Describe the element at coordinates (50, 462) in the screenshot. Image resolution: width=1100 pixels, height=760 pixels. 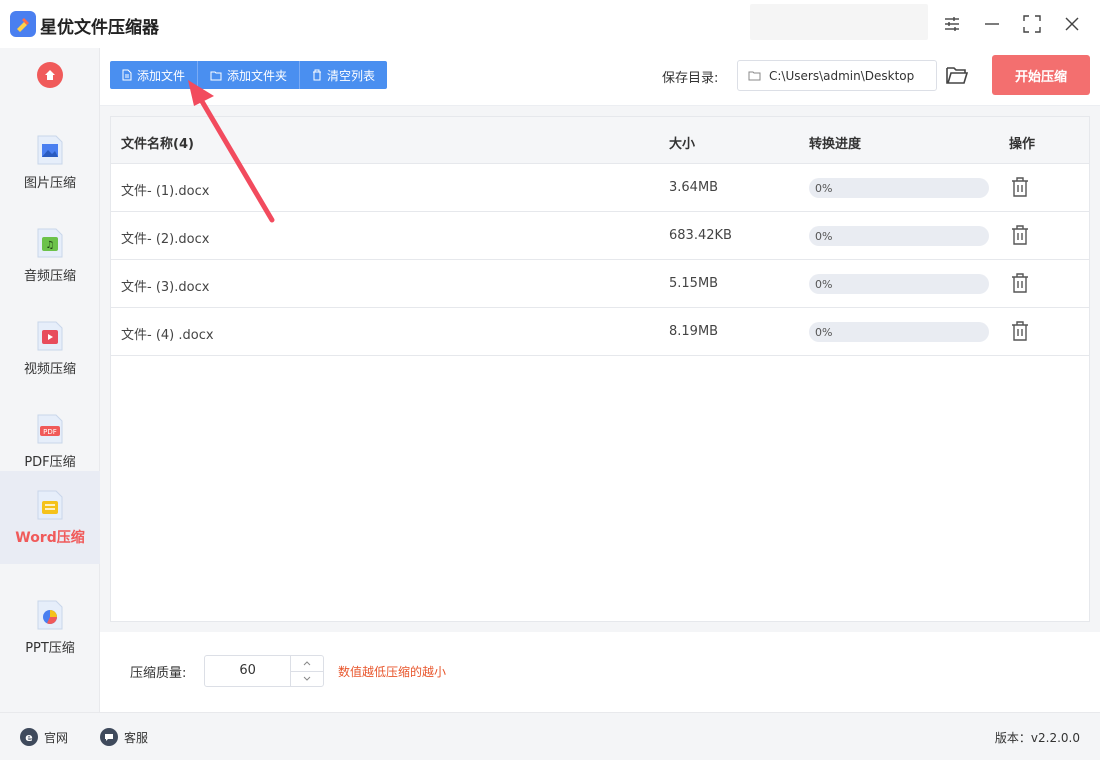
I see `sidebar-item-label: PDF压缩` at that location.